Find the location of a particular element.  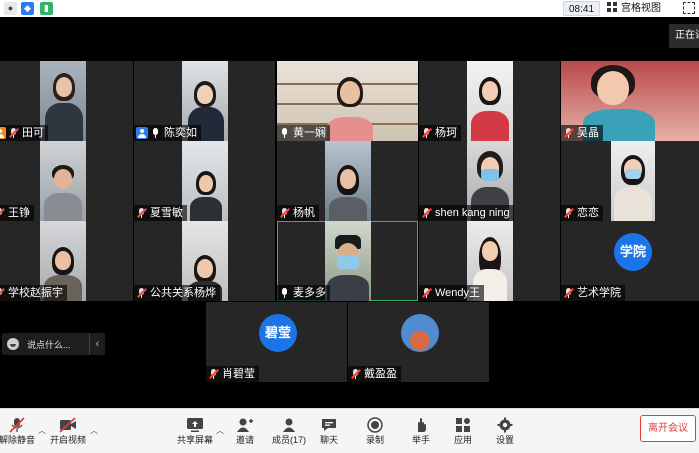

fullscreen-icon is located at coordinates (689, 8).